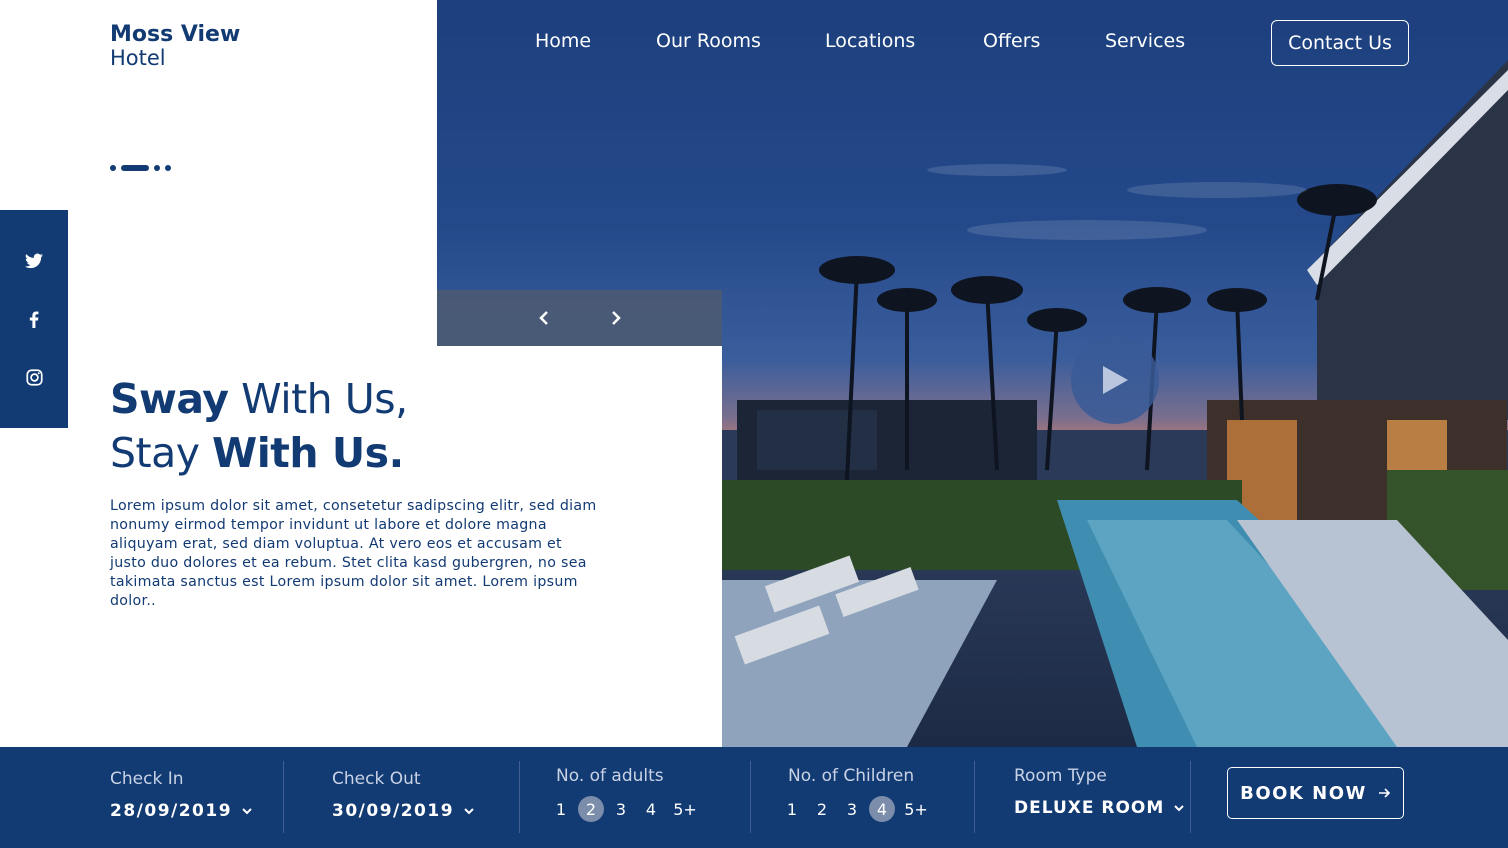 Image resolution: width=1508 pixels, height=848 pixels. I want to click on check-in-label: Check In, so click(147, 779).